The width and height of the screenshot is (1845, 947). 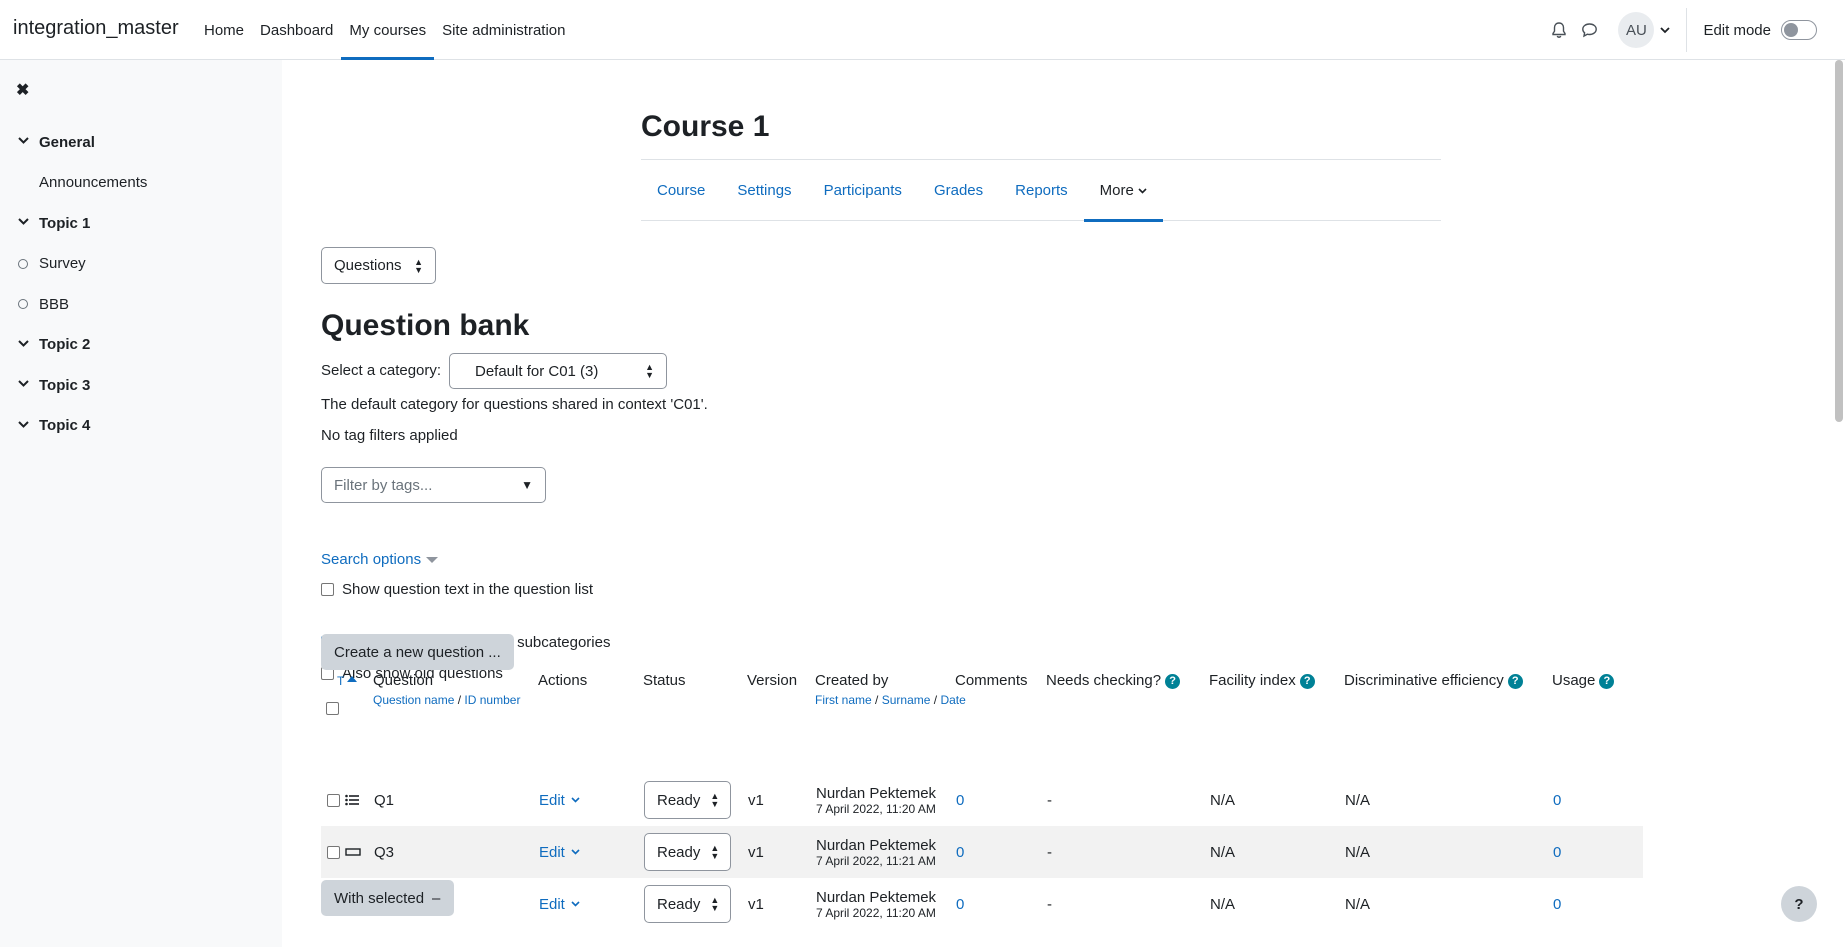 I want to click on show-question-text-checkbox, so click(x=327, y=589).